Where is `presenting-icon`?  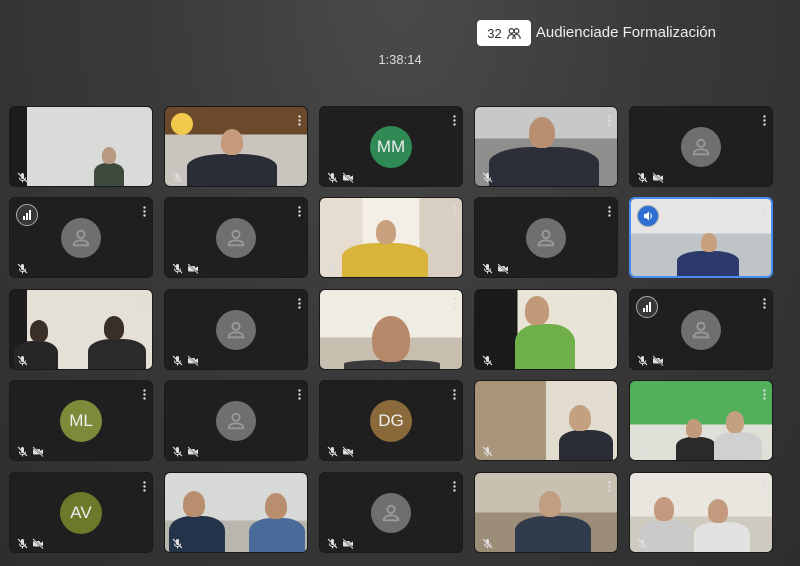
presenting-icon is located at coordinates (648, 216).